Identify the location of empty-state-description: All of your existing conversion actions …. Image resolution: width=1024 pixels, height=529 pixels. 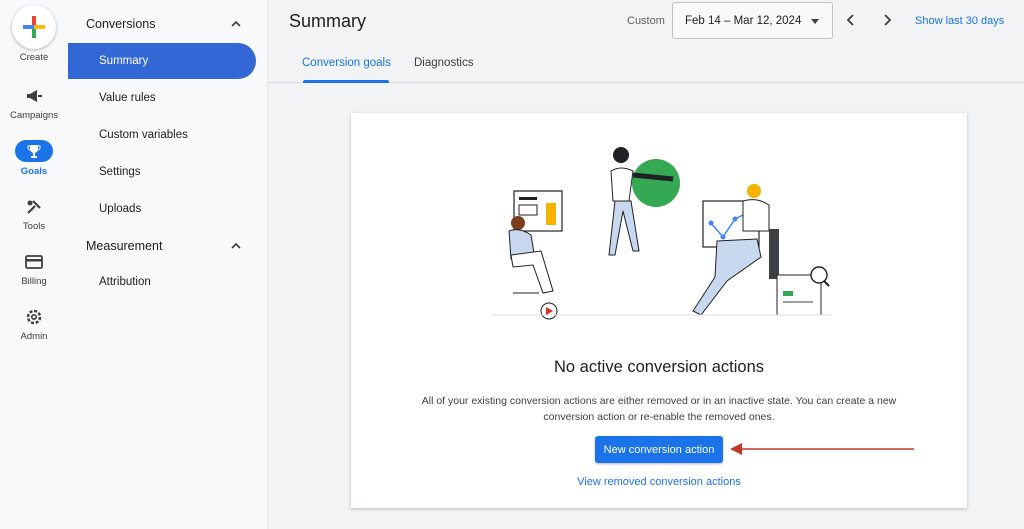
(659, 409).